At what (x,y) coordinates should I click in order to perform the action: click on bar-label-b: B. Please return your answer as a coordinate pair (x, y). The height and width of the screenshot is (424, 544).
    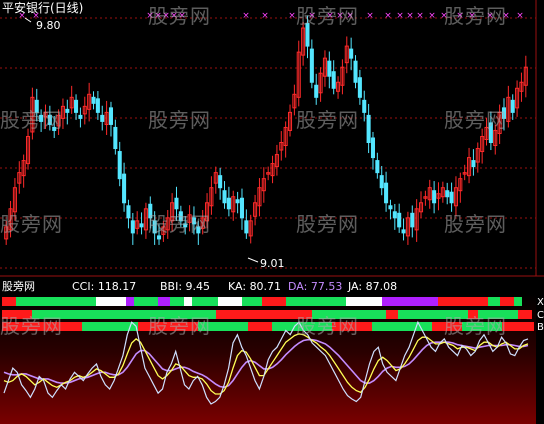
    Looking at the image, I should click on (540, 327).